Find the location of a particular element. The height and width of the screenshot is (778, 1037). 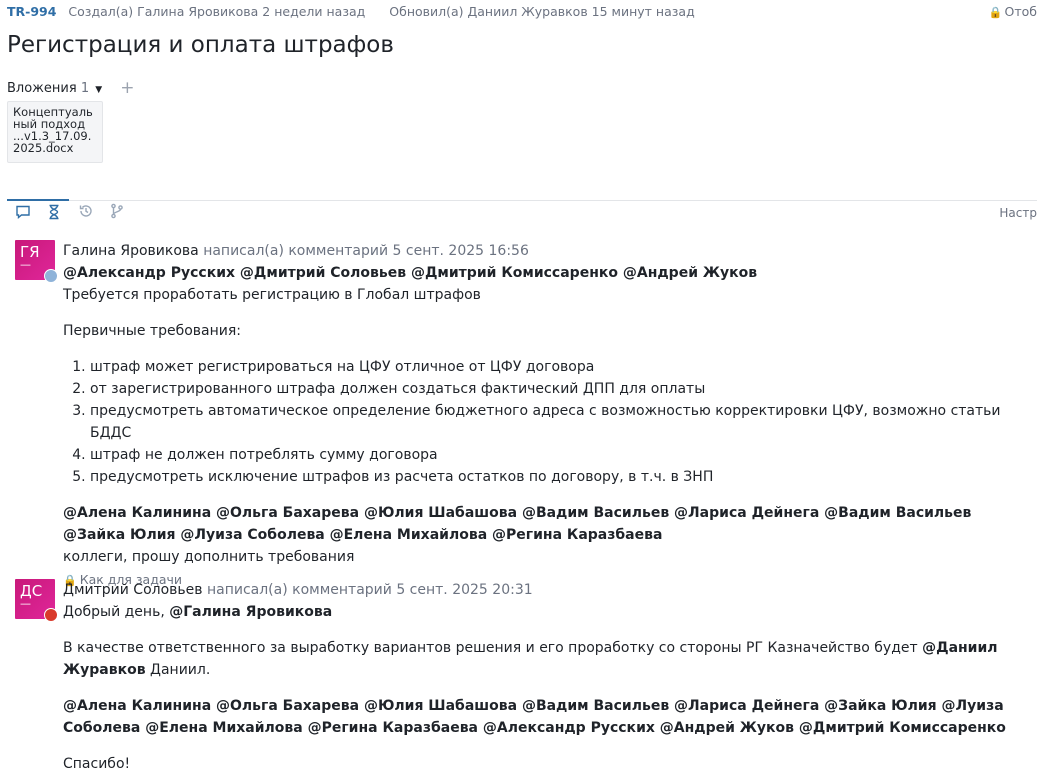

settings-link: Настр is located at coordinates (1018, 213).